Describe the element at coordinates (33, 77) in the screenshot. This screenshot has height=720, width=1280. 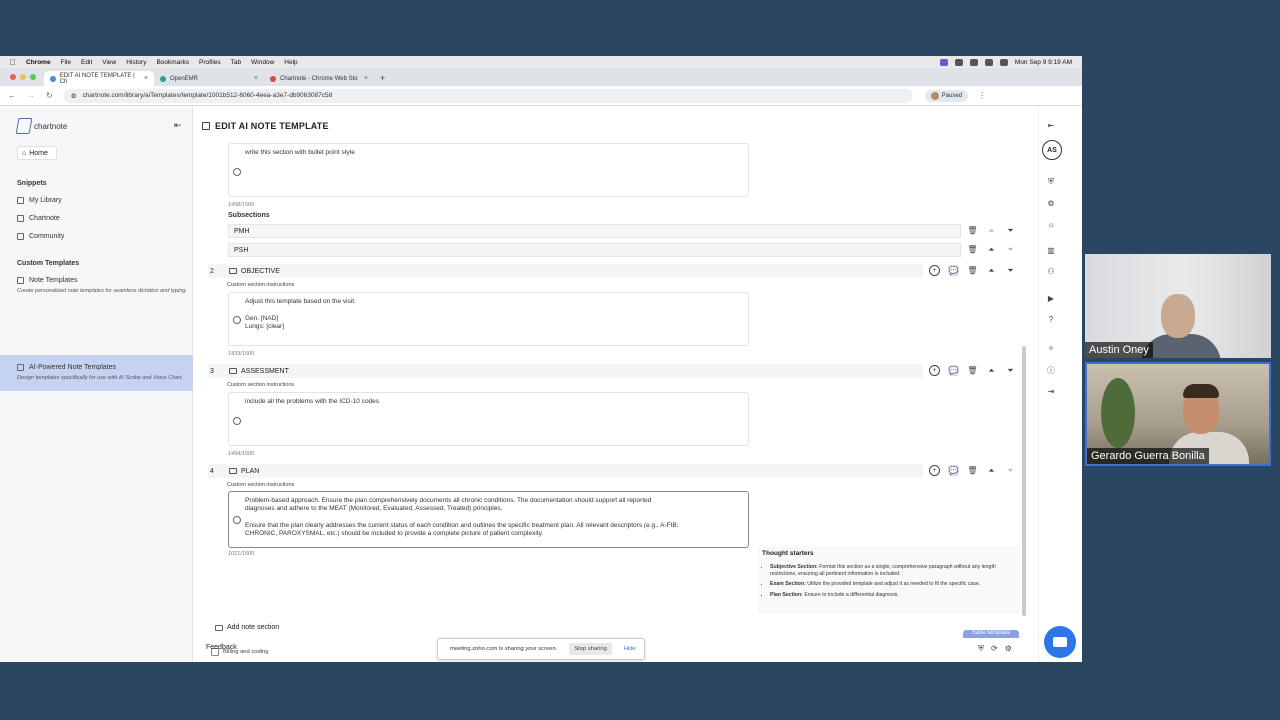
I see `zoom-window-icon` at that location.